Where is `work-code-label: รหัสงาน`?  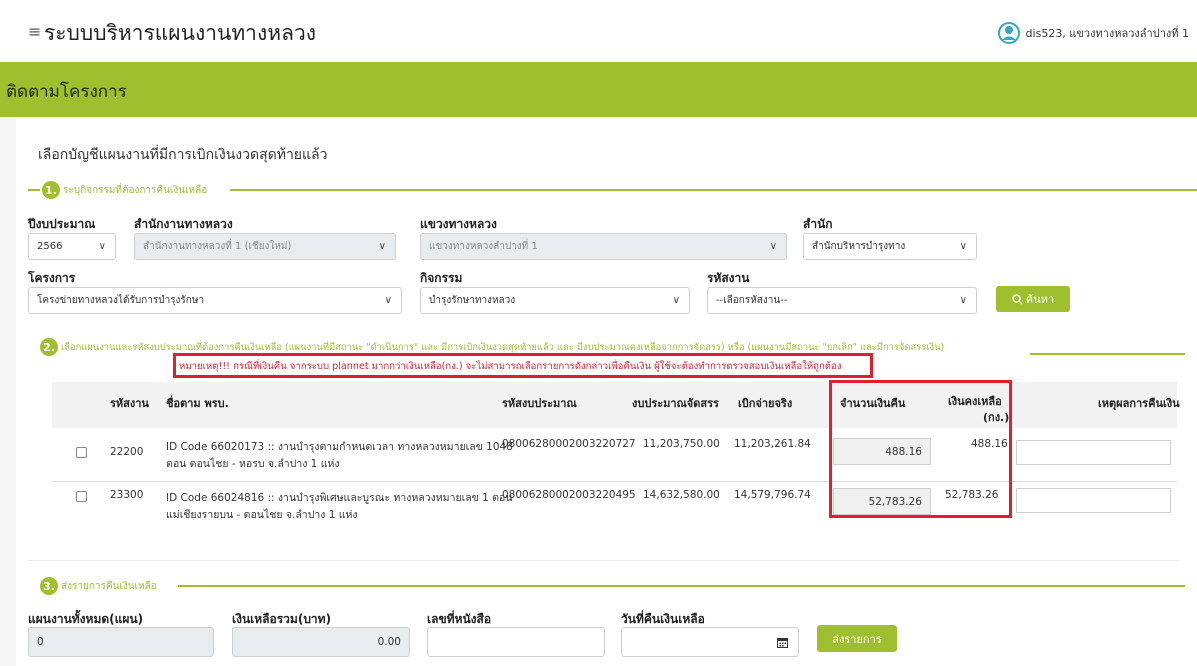 work-code-label: รหัสงาน is located at coordinates (728, 278).